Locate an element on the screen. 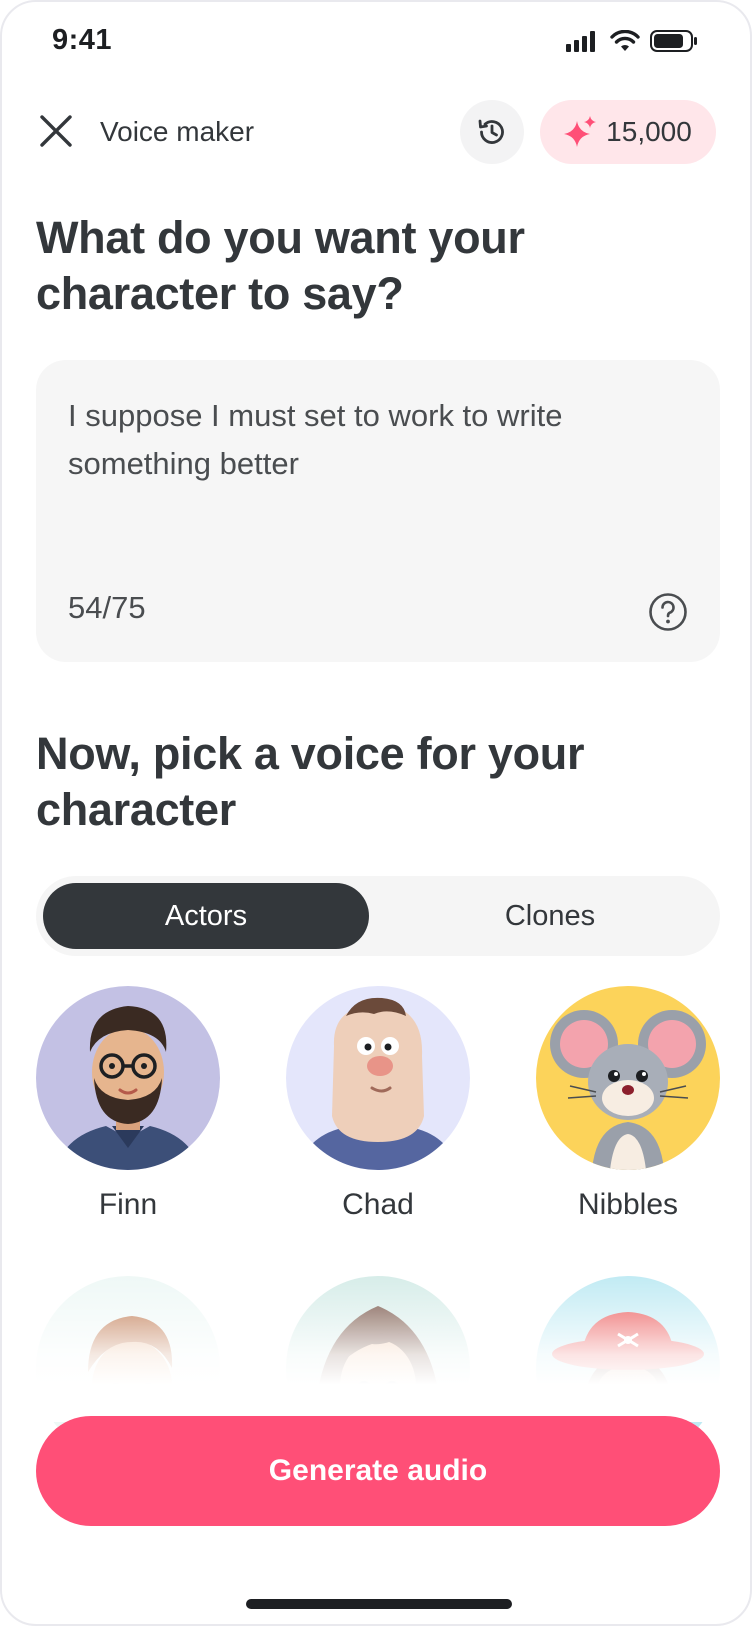 The width and height of the screenshot is (754, 1628). avatar-finn is located at coordinates (128, 1078).